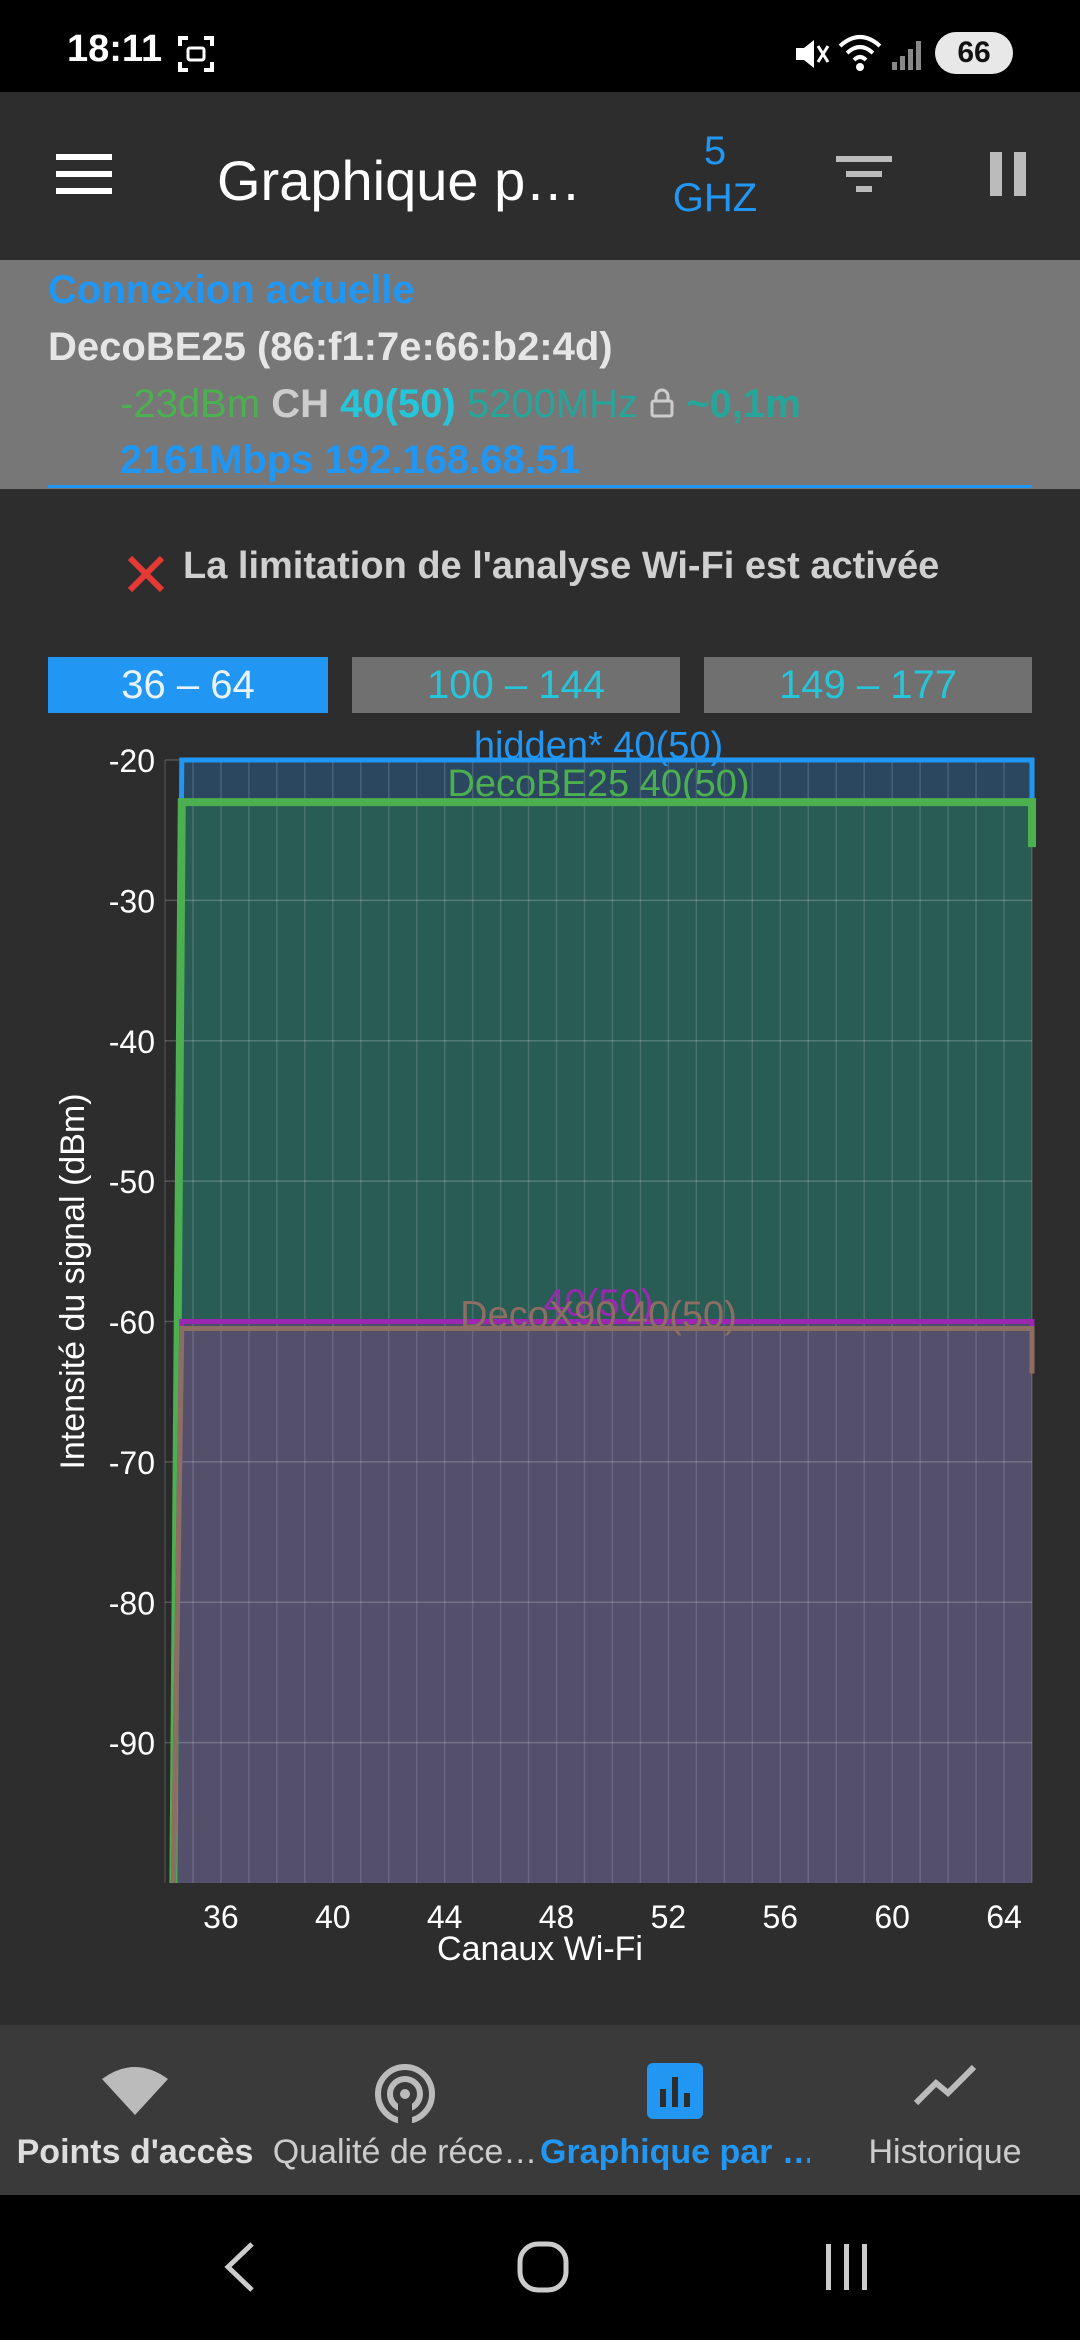 This screenshot has height=2340, width=1080. What do you see at coordinates (132, 1323) in the screenshot?
I see `y-tick-label: -60` at bounding box center [132, 1323].